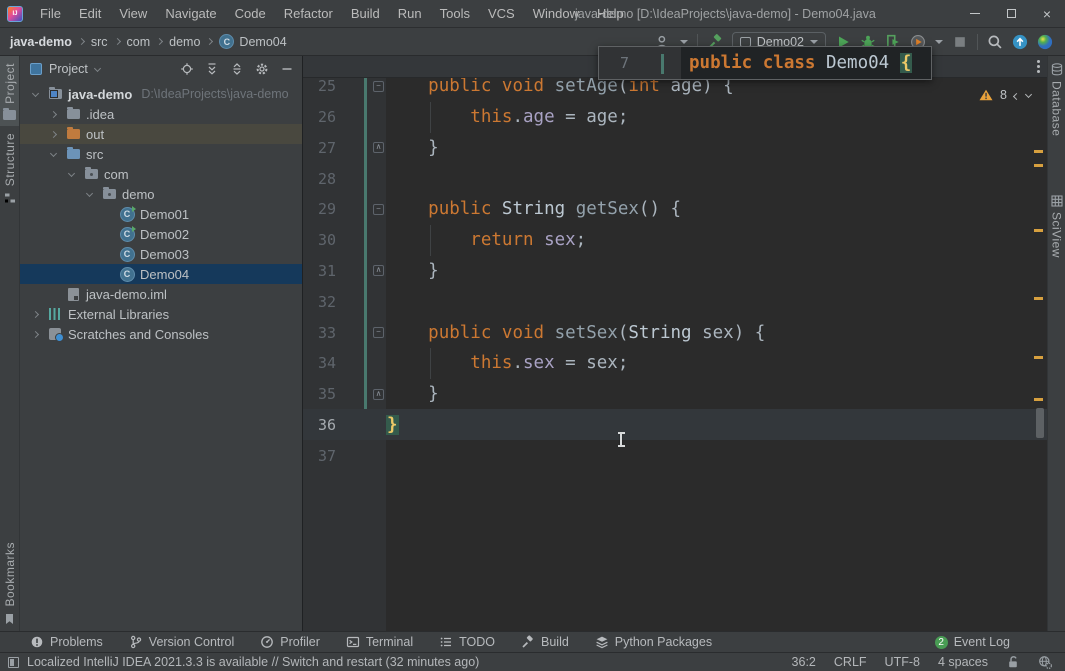 Image resolution: width=1065 pixels, height=671 pixels. Describe the element at coordinates (455, 14) in the screenshot. I see `menu-item-tools: Tools` at that location.